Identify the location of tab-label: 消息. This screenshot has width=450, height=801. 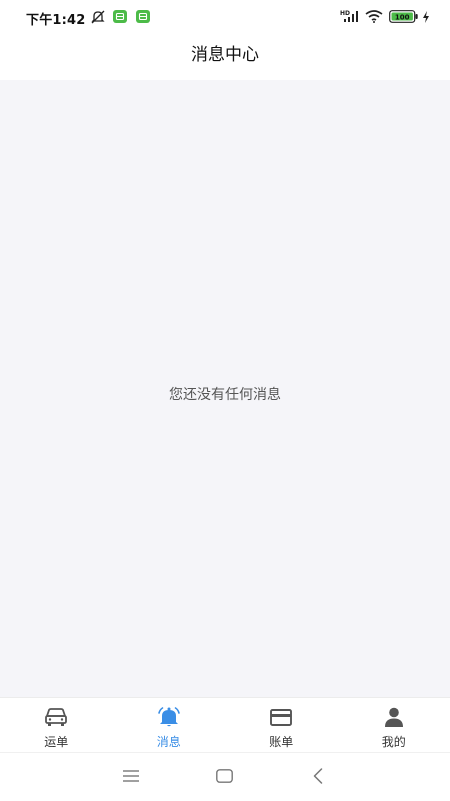
(169, 741).